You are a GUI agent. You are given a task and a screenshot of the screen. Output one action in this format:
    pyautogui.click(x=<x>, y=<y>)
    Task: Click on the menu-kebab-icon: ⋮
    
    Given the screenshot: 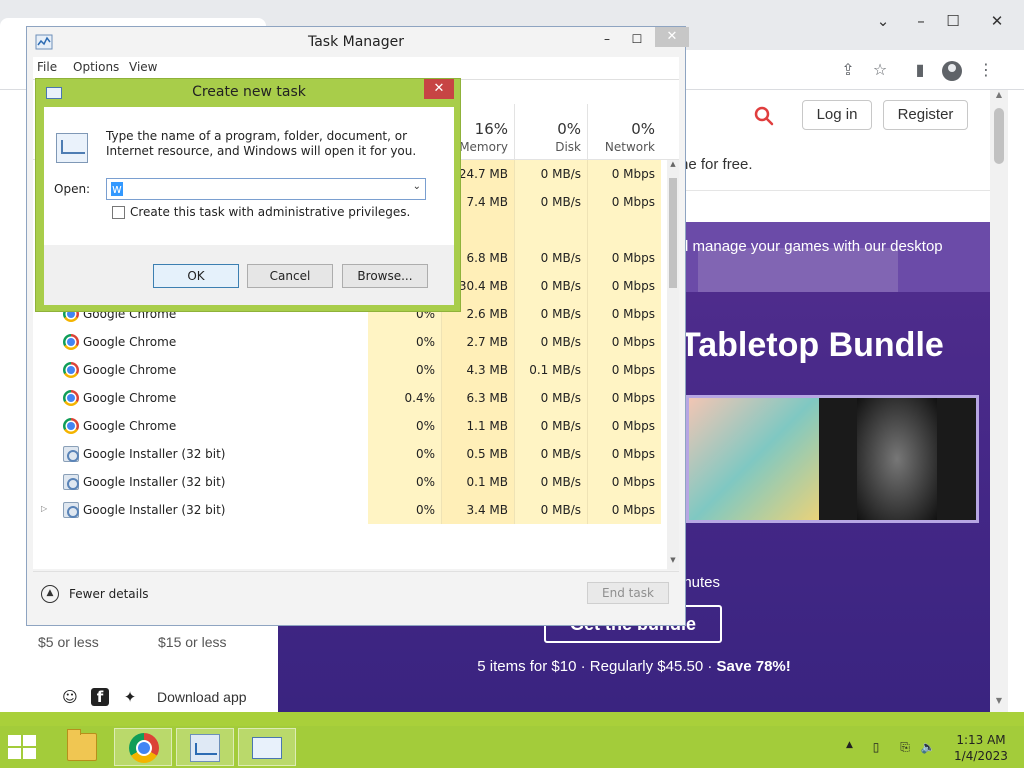 What is the action you would take?
    pyautogui.click(x=986, y=70)
    